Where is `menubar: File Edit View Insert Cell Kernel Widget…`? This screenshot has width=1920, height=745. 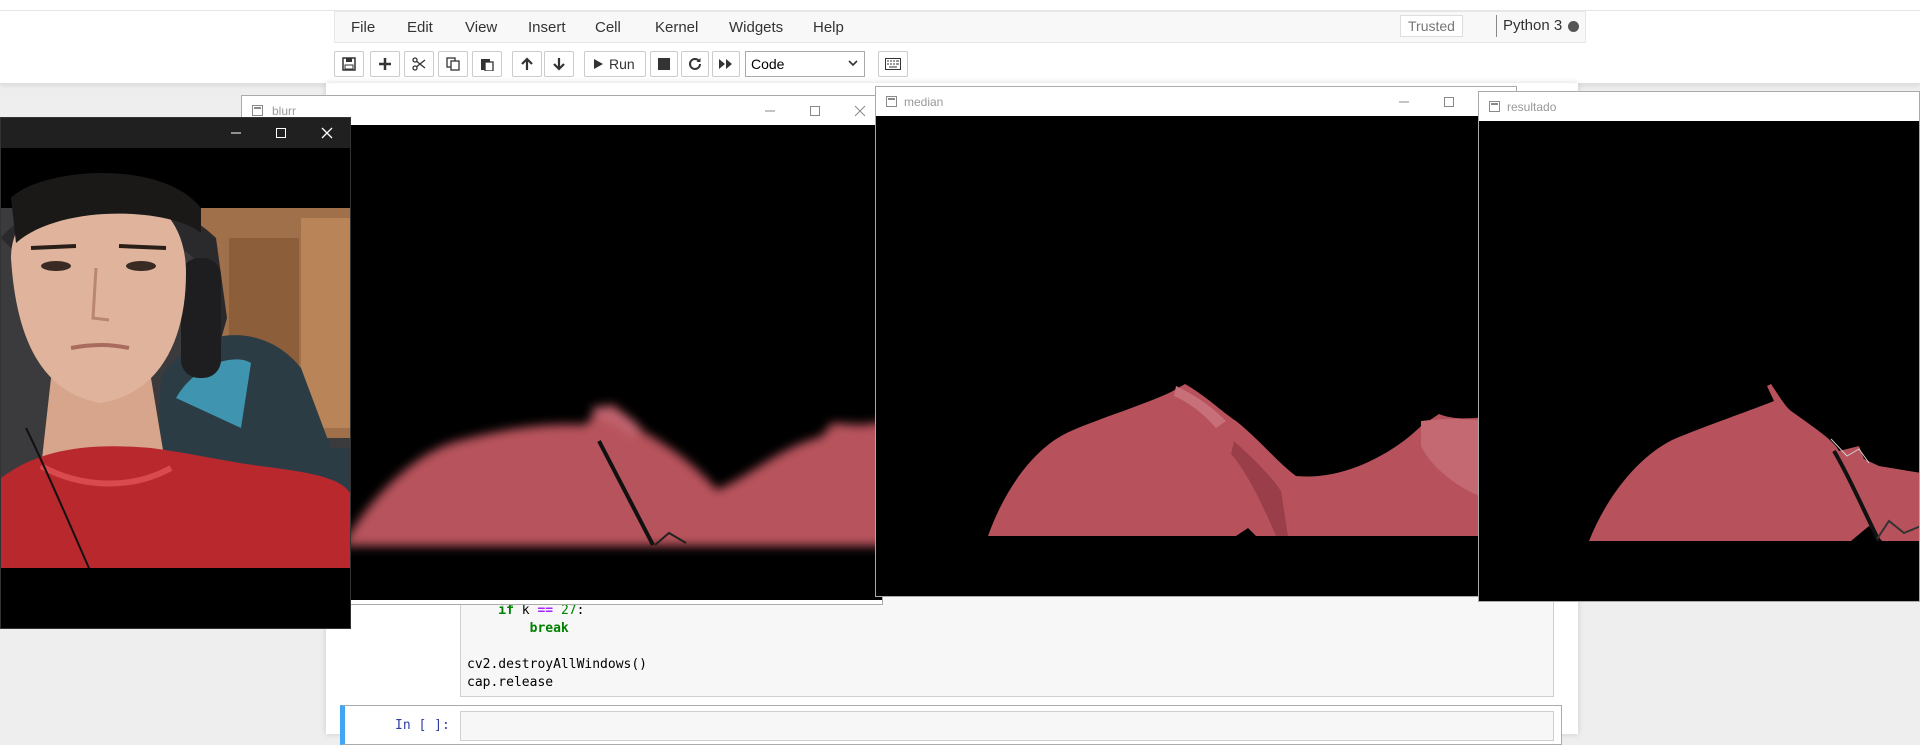 menubar: File Edit View Insert Cell Kernel Widget… is located at coordinates (960, 27).